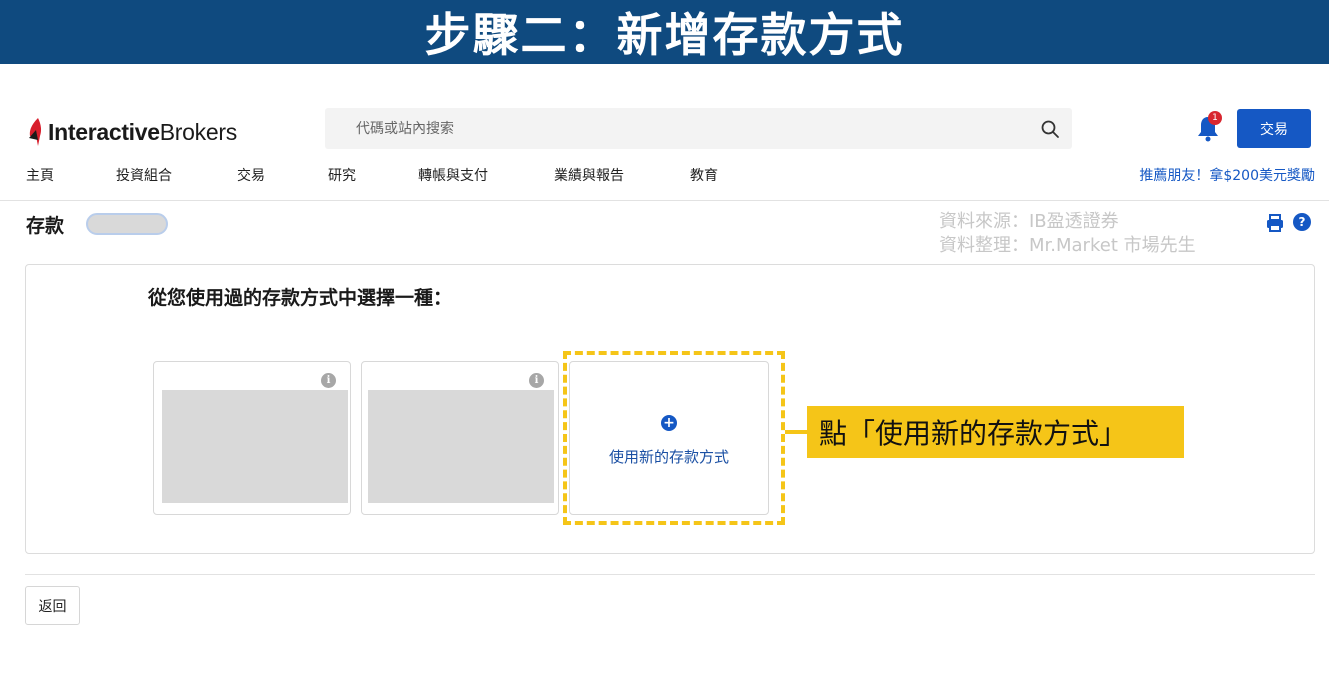  What do you see at coordinates (342, 175) in the screenshot?
I see `nav-item-research: 研究` at bounding box center [342, 175].